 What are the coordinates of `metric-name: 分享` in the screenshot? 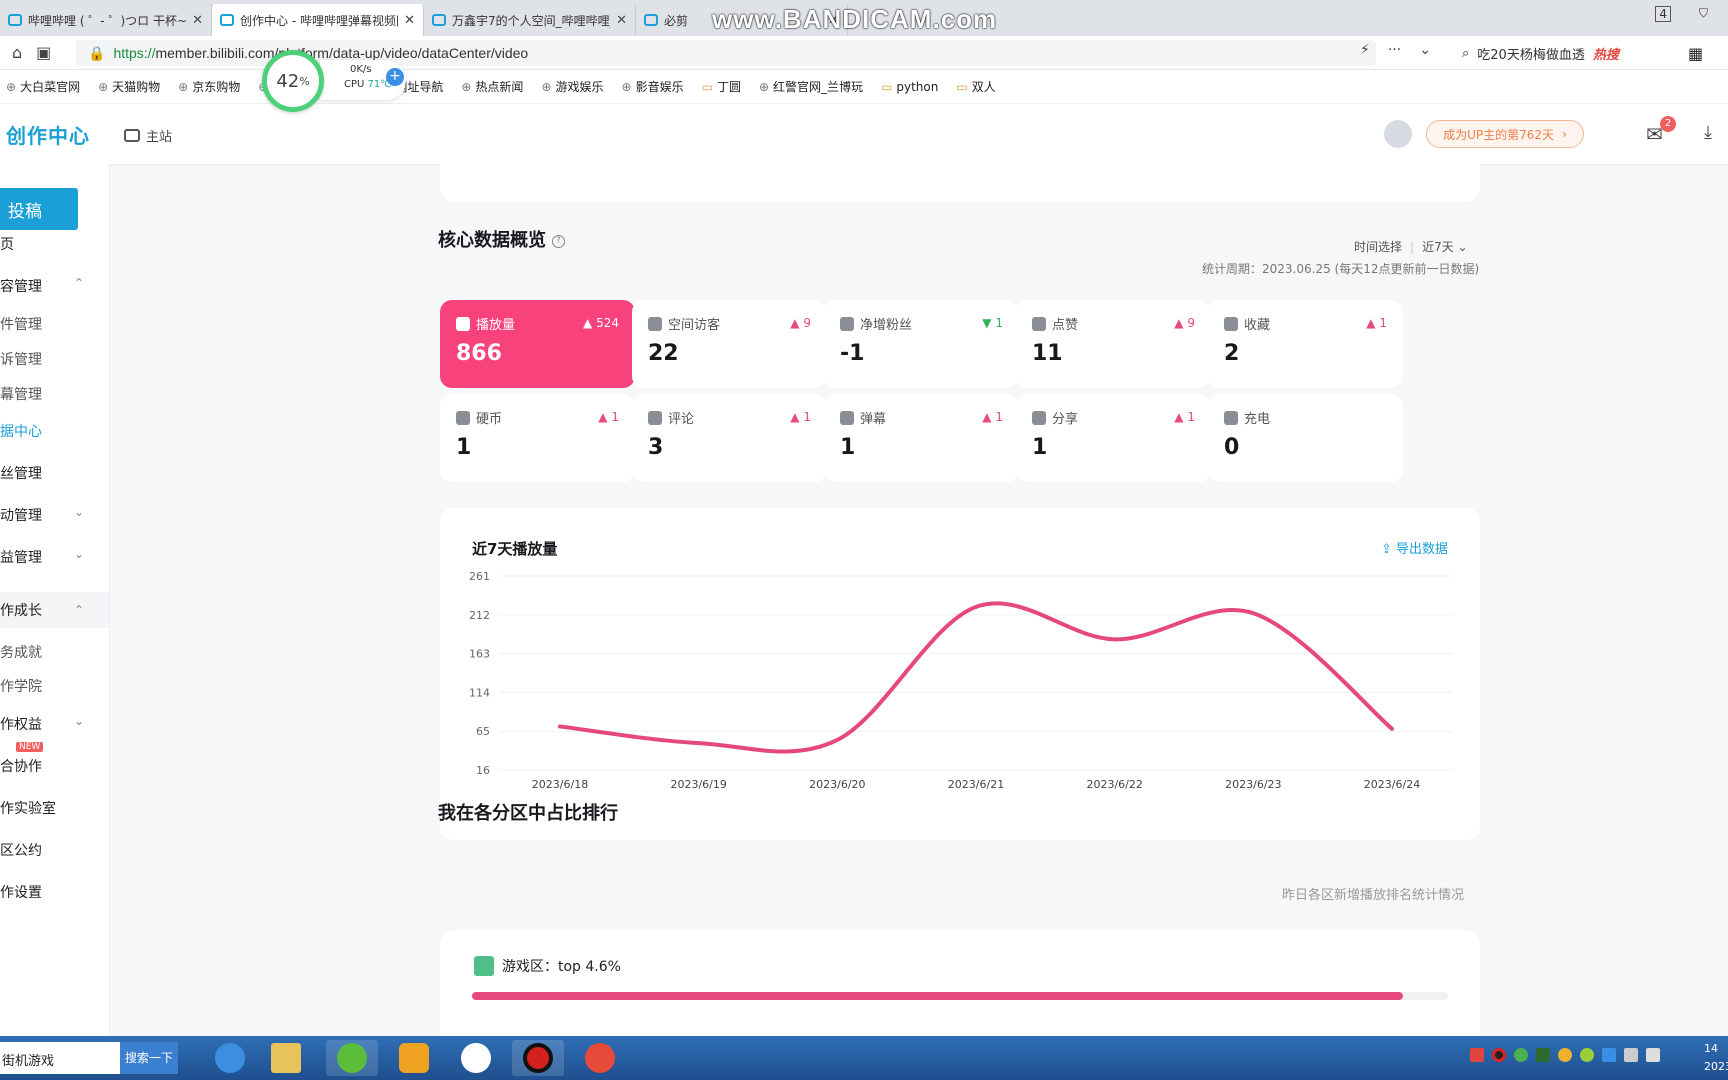 It's located at (1065, 419).